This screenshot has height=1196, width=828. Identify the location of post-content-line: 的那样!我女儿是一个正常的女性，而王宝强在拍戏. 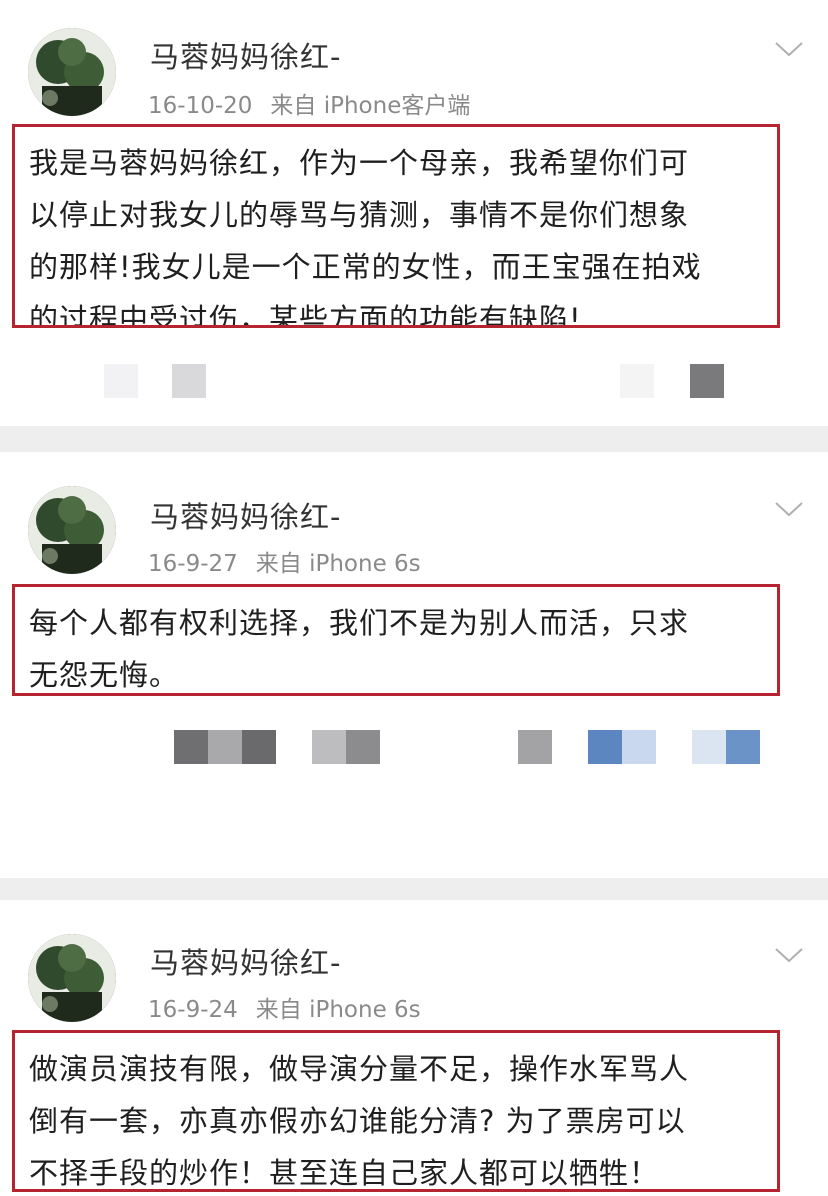
(365, 267).